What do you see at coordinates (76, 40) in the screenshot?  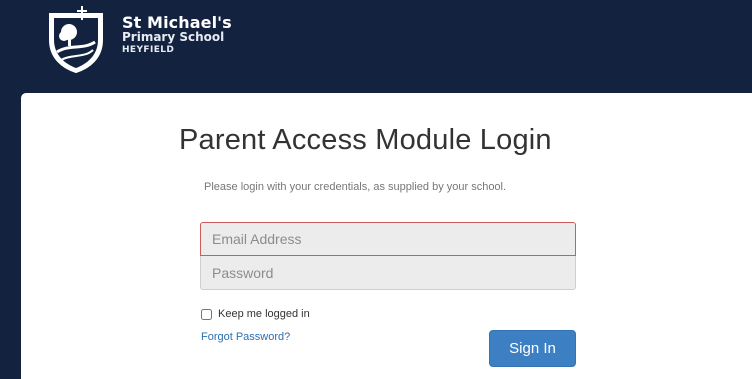 I see `school-crest-icon` at bounding box center [76, 40].